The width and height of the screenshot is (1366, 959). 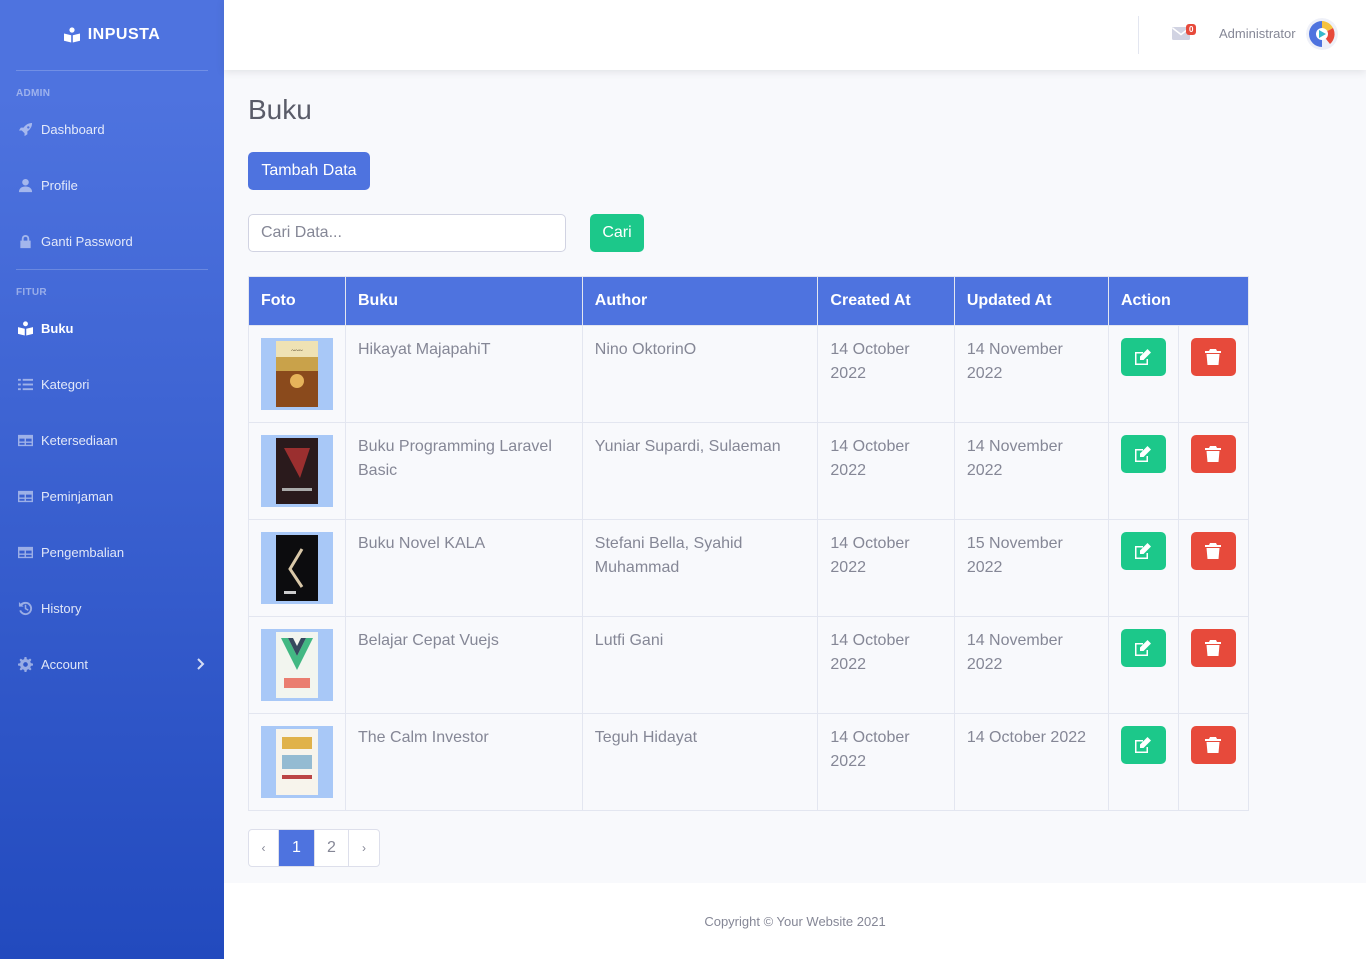 What do you see at coordinates (464, 471) in the screenshot?
I see `book-title: Buku Programming Laravel Basic` at bounding box center [464, 471].